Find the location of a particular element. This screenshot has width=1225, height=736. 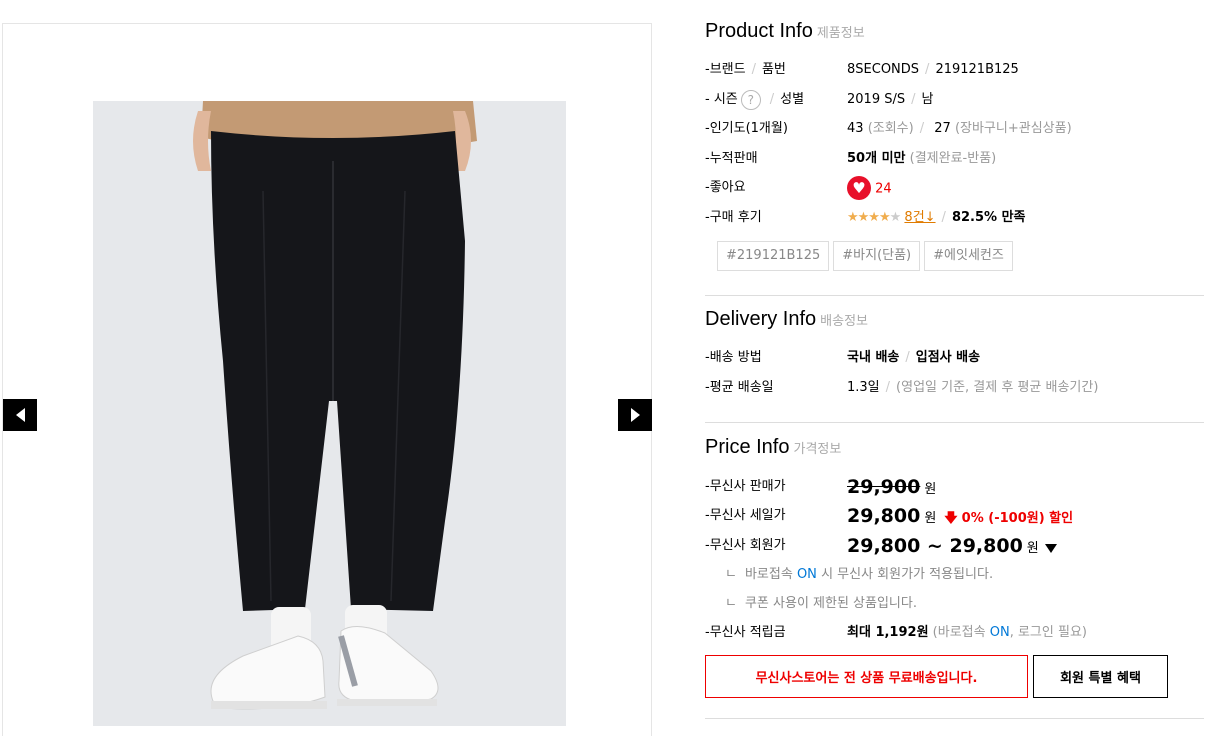

price-info-subtitle: 가격정보 is located at coordinates (817, 449).